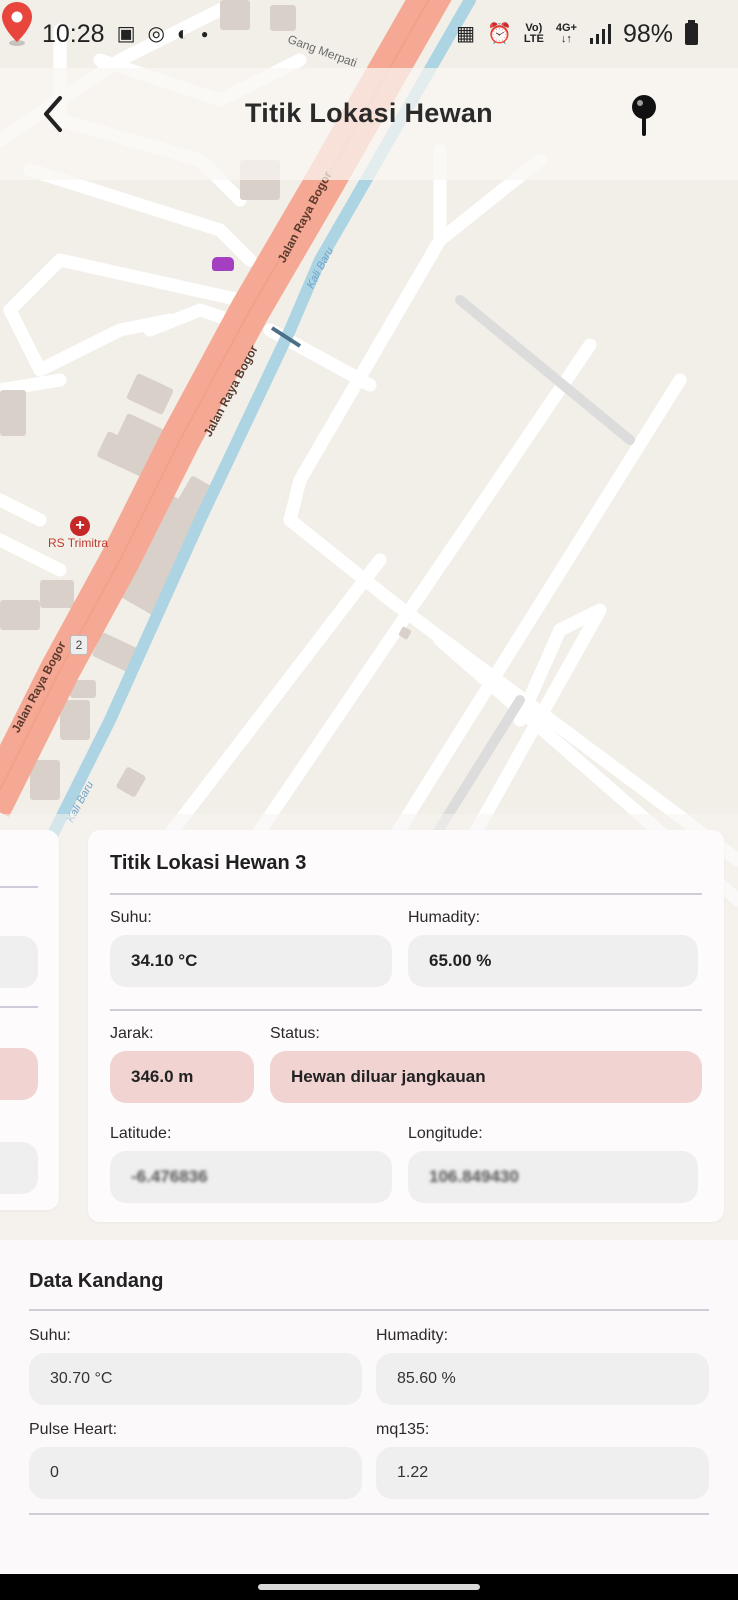 The height and width of the screenshot is (1600, 738). What do you see at coordinates (295, 1033) in the screenshot?
I see `status-label: Status:` at bounding box center [295, 1033].